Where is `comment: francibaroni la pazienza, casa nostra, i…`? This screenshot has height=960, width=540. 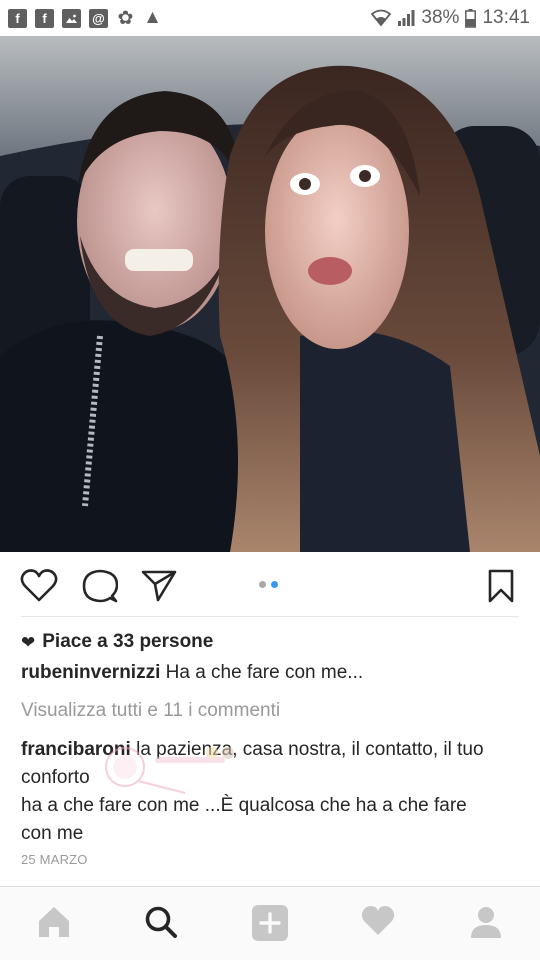 comment: francibaroni la pazienza, casa nostra, i… is located at coordinates (271, 792).